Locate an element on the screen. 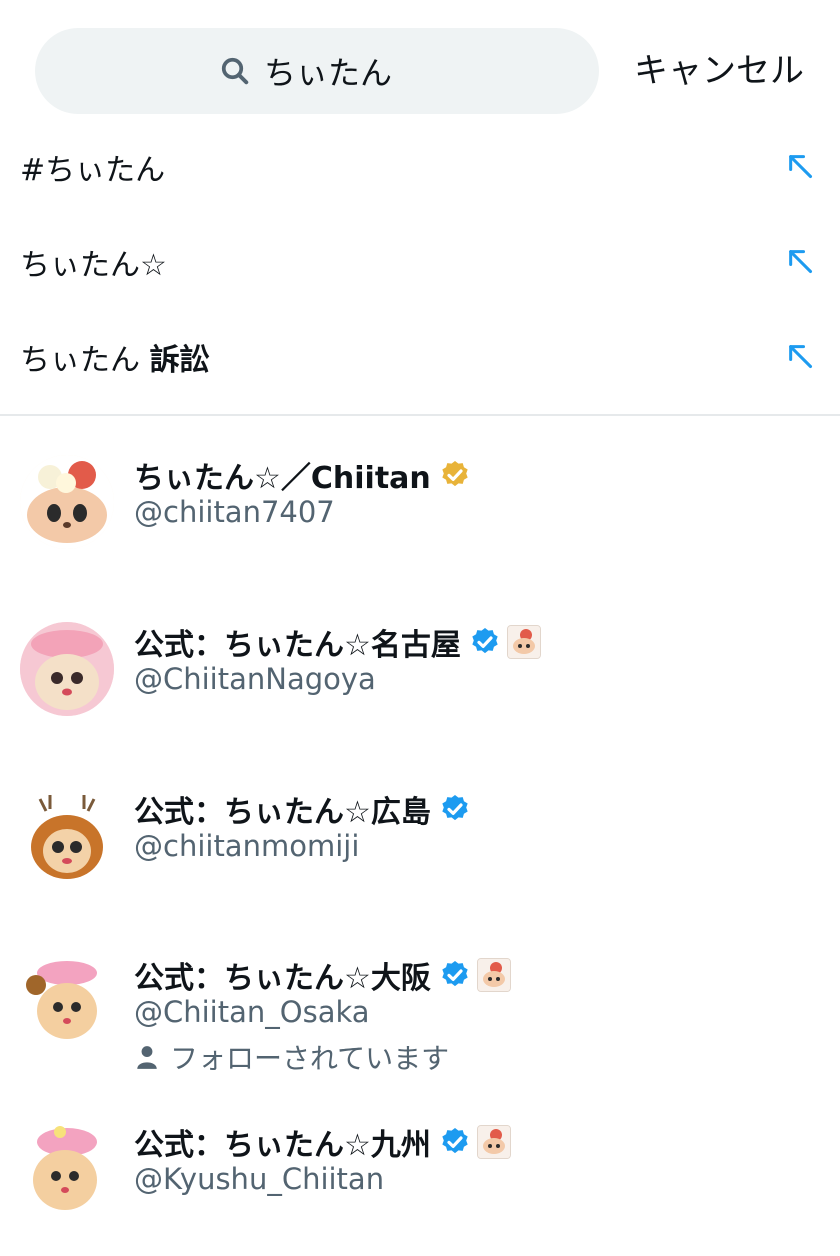 This screenshot has height=1256, width=840. suggestion-label: ちぃたん 訴訟 is located at coordinates (115, 360).